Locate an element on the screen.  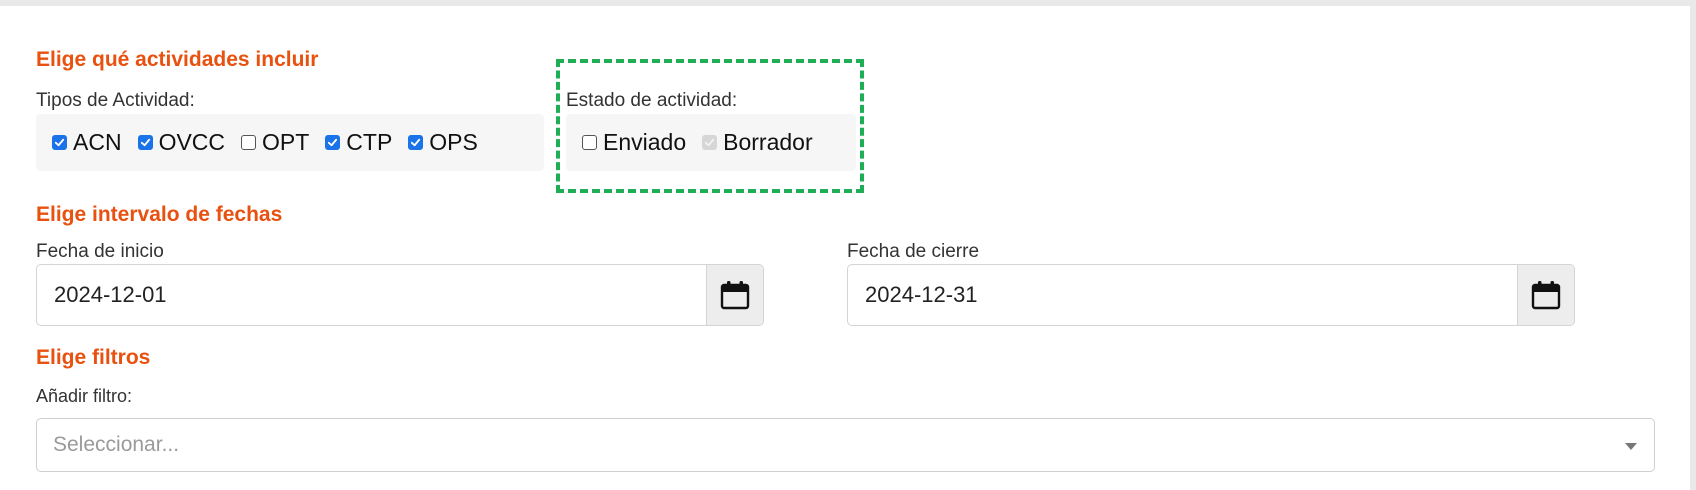
end-date-label: Fecha de cierre is located at coordinates (913, 251).